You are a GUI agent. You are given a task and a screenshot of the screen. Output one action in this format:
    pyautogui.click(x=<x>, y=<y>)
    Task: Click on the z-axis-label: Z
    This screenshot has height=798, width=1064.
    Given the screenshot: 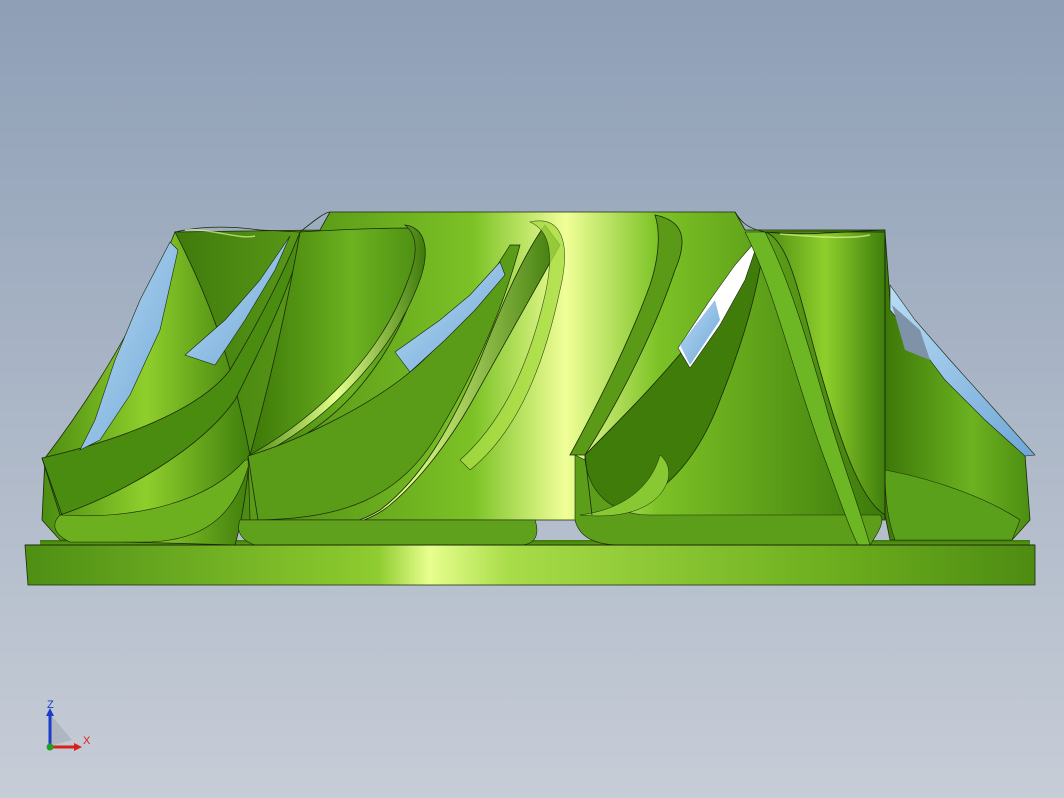 What is the action you would take?
    pyautogui.click(x=50, y=705)
    